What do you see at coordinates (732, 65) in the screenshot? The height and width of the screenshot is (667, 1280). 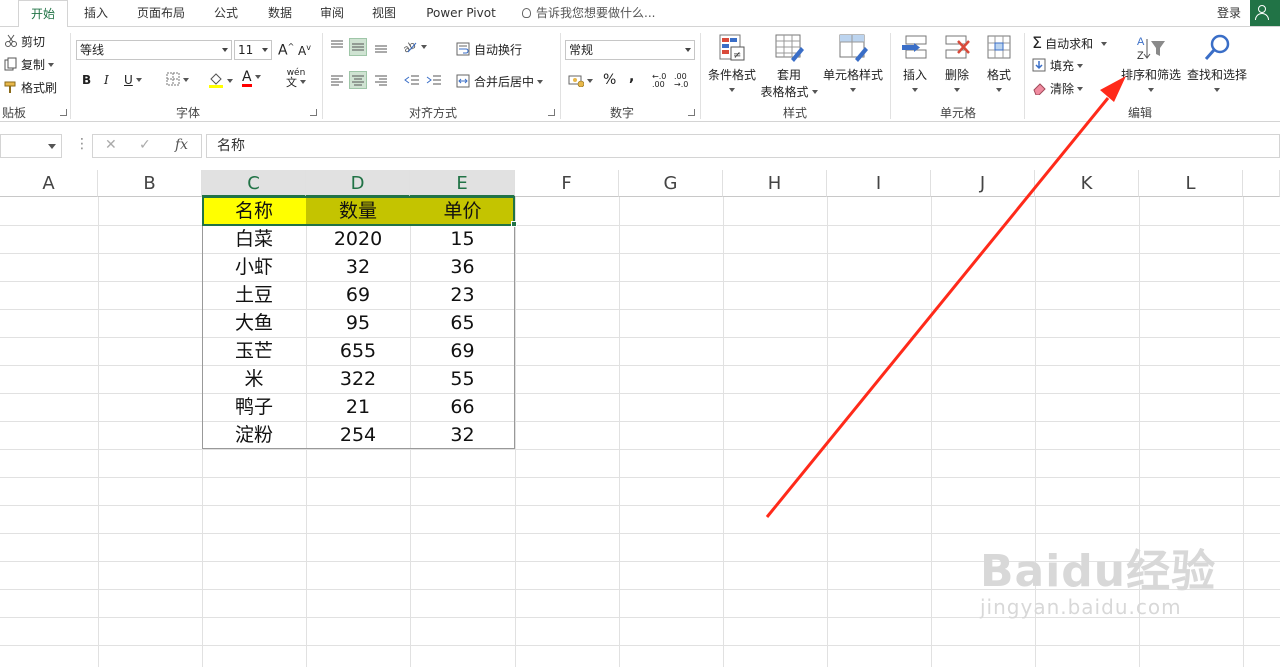 I see `conditional-formatting-button: ≠ 条件格式` at bounding box center [732, 65].